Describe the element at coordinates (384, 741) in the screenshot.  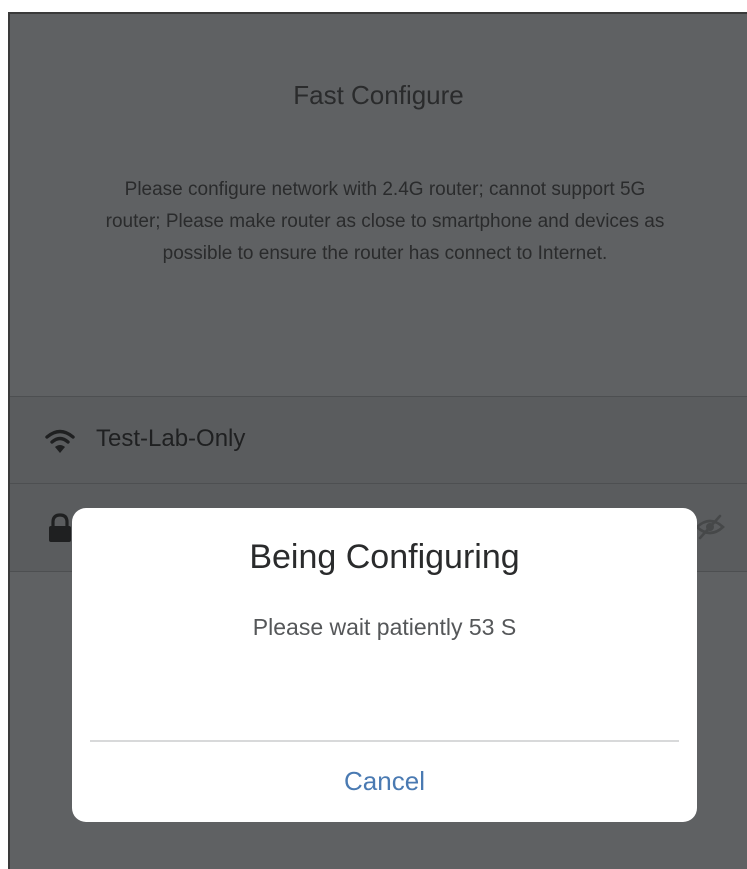
I see `dialog-divider` at that location.